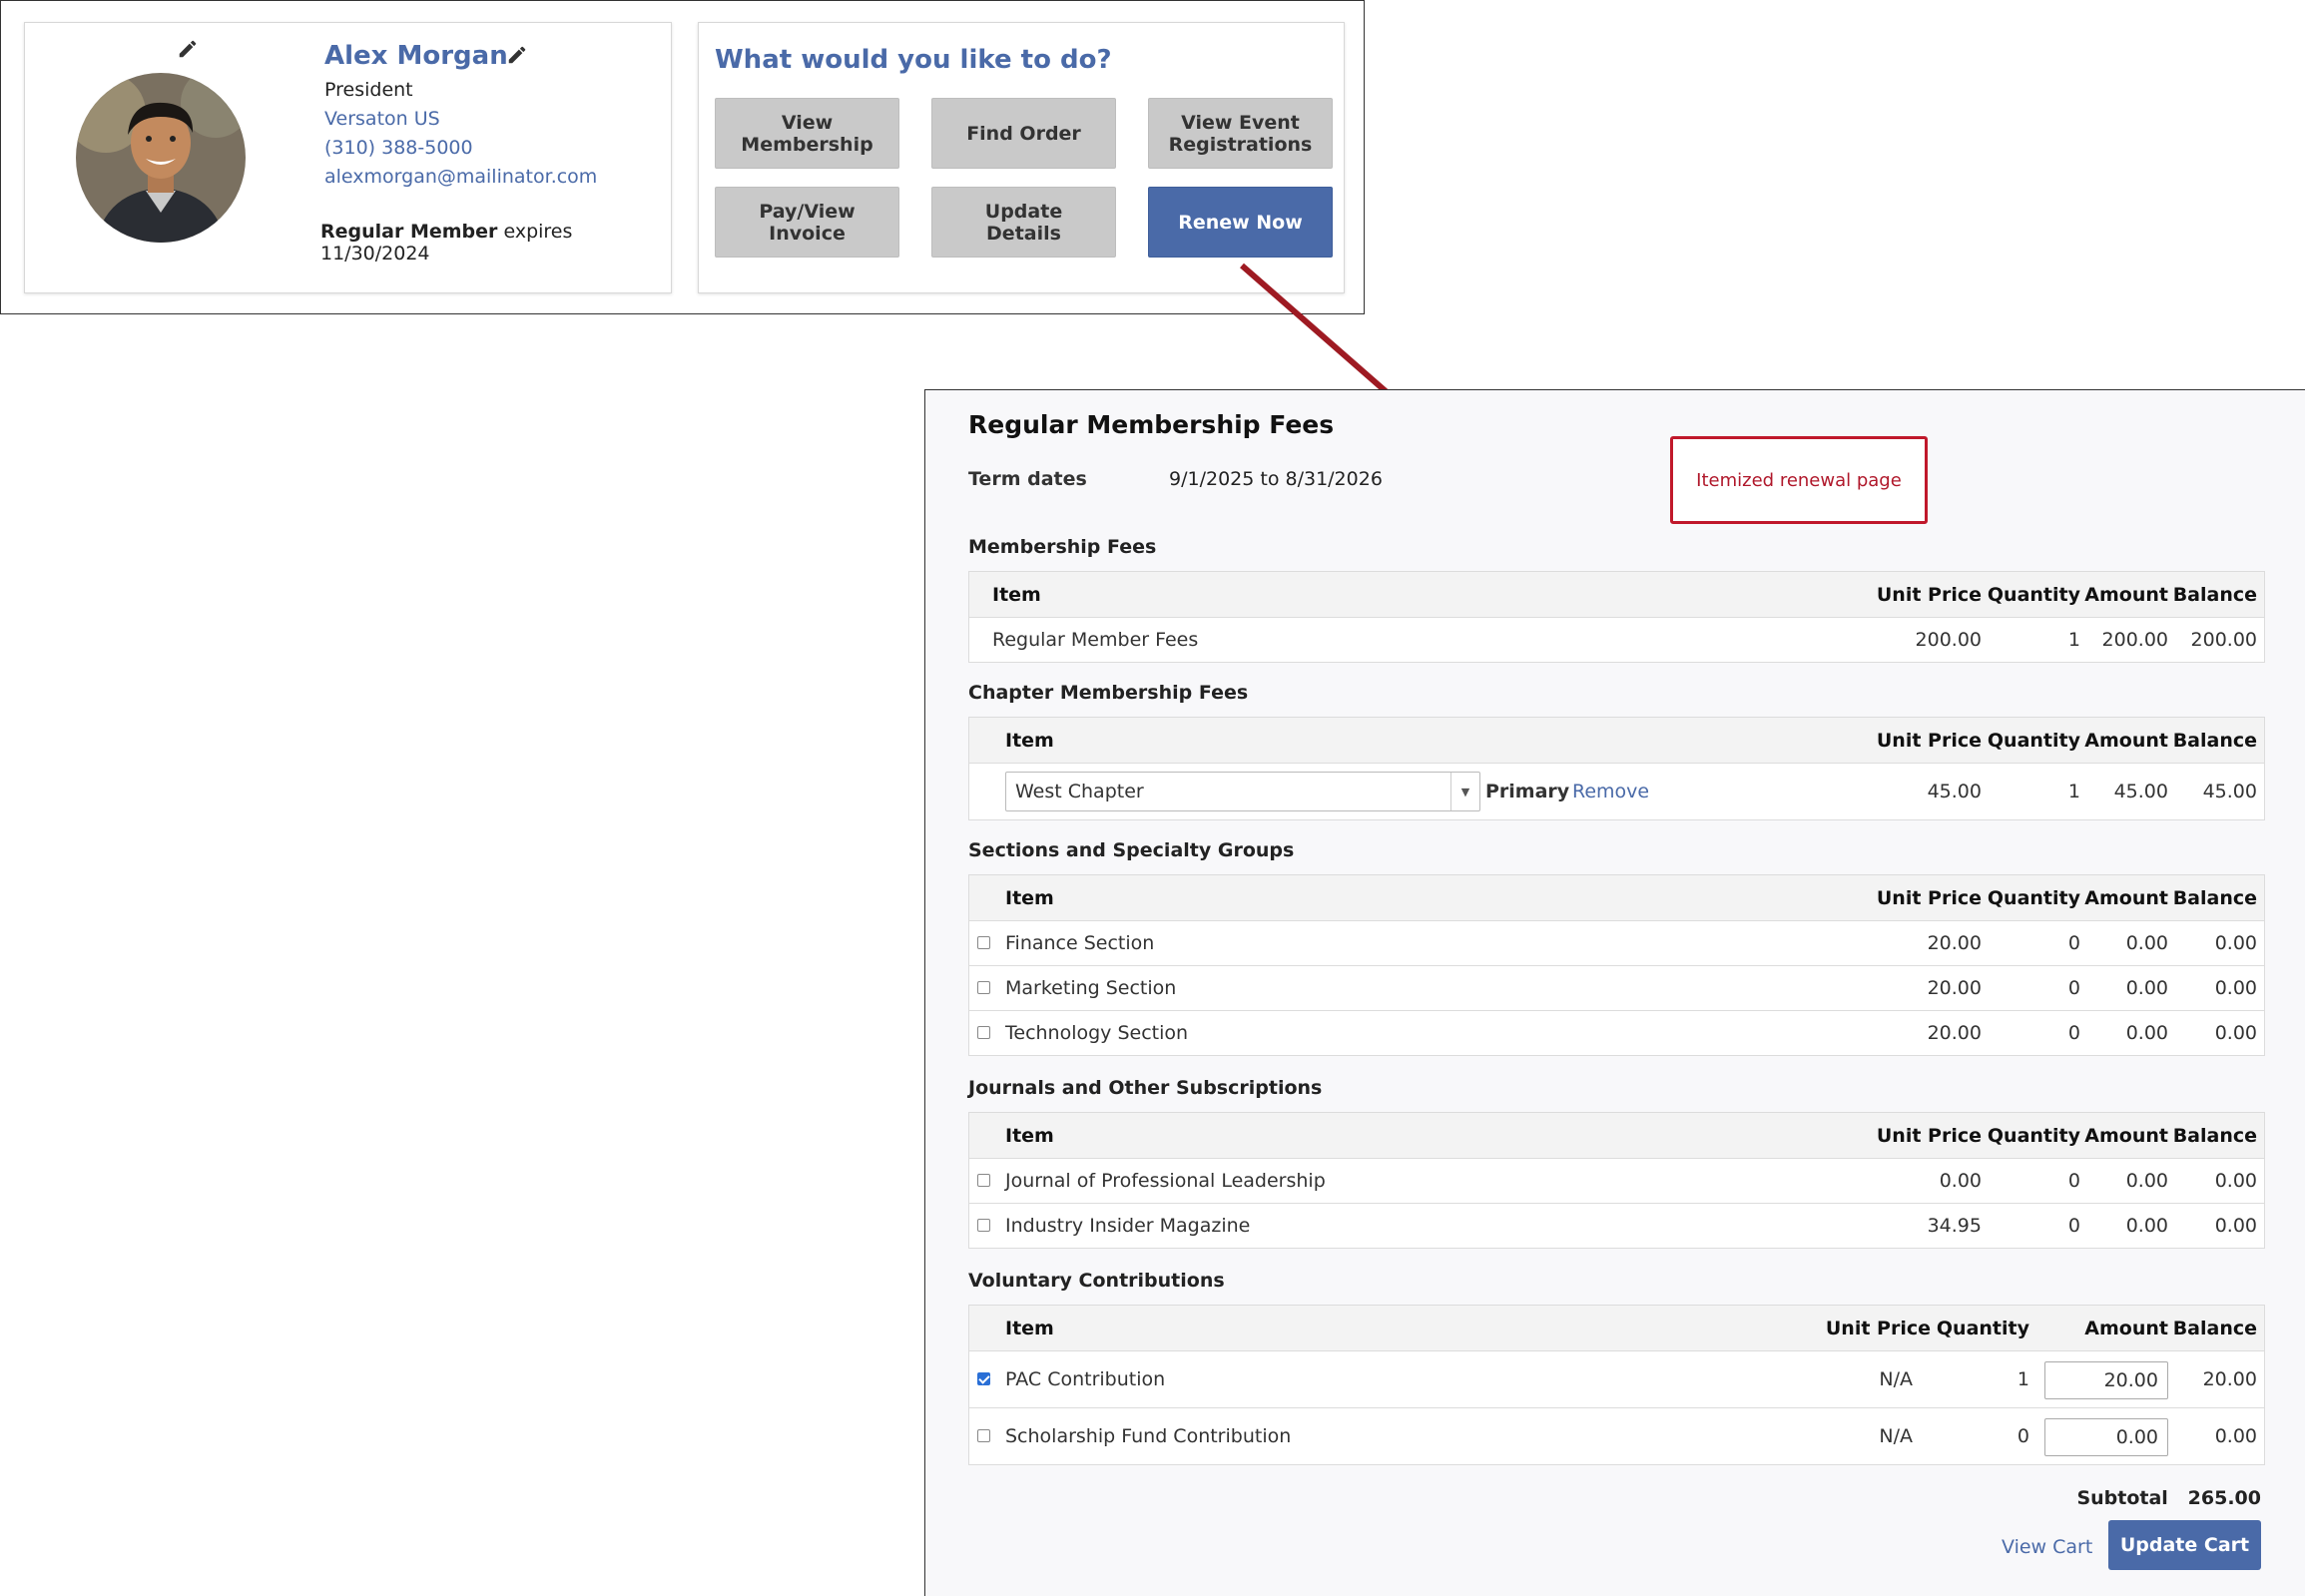 The image size is (2305, 1596). I want to click on item-name: Regular Member Fees, so click(1095, 640).